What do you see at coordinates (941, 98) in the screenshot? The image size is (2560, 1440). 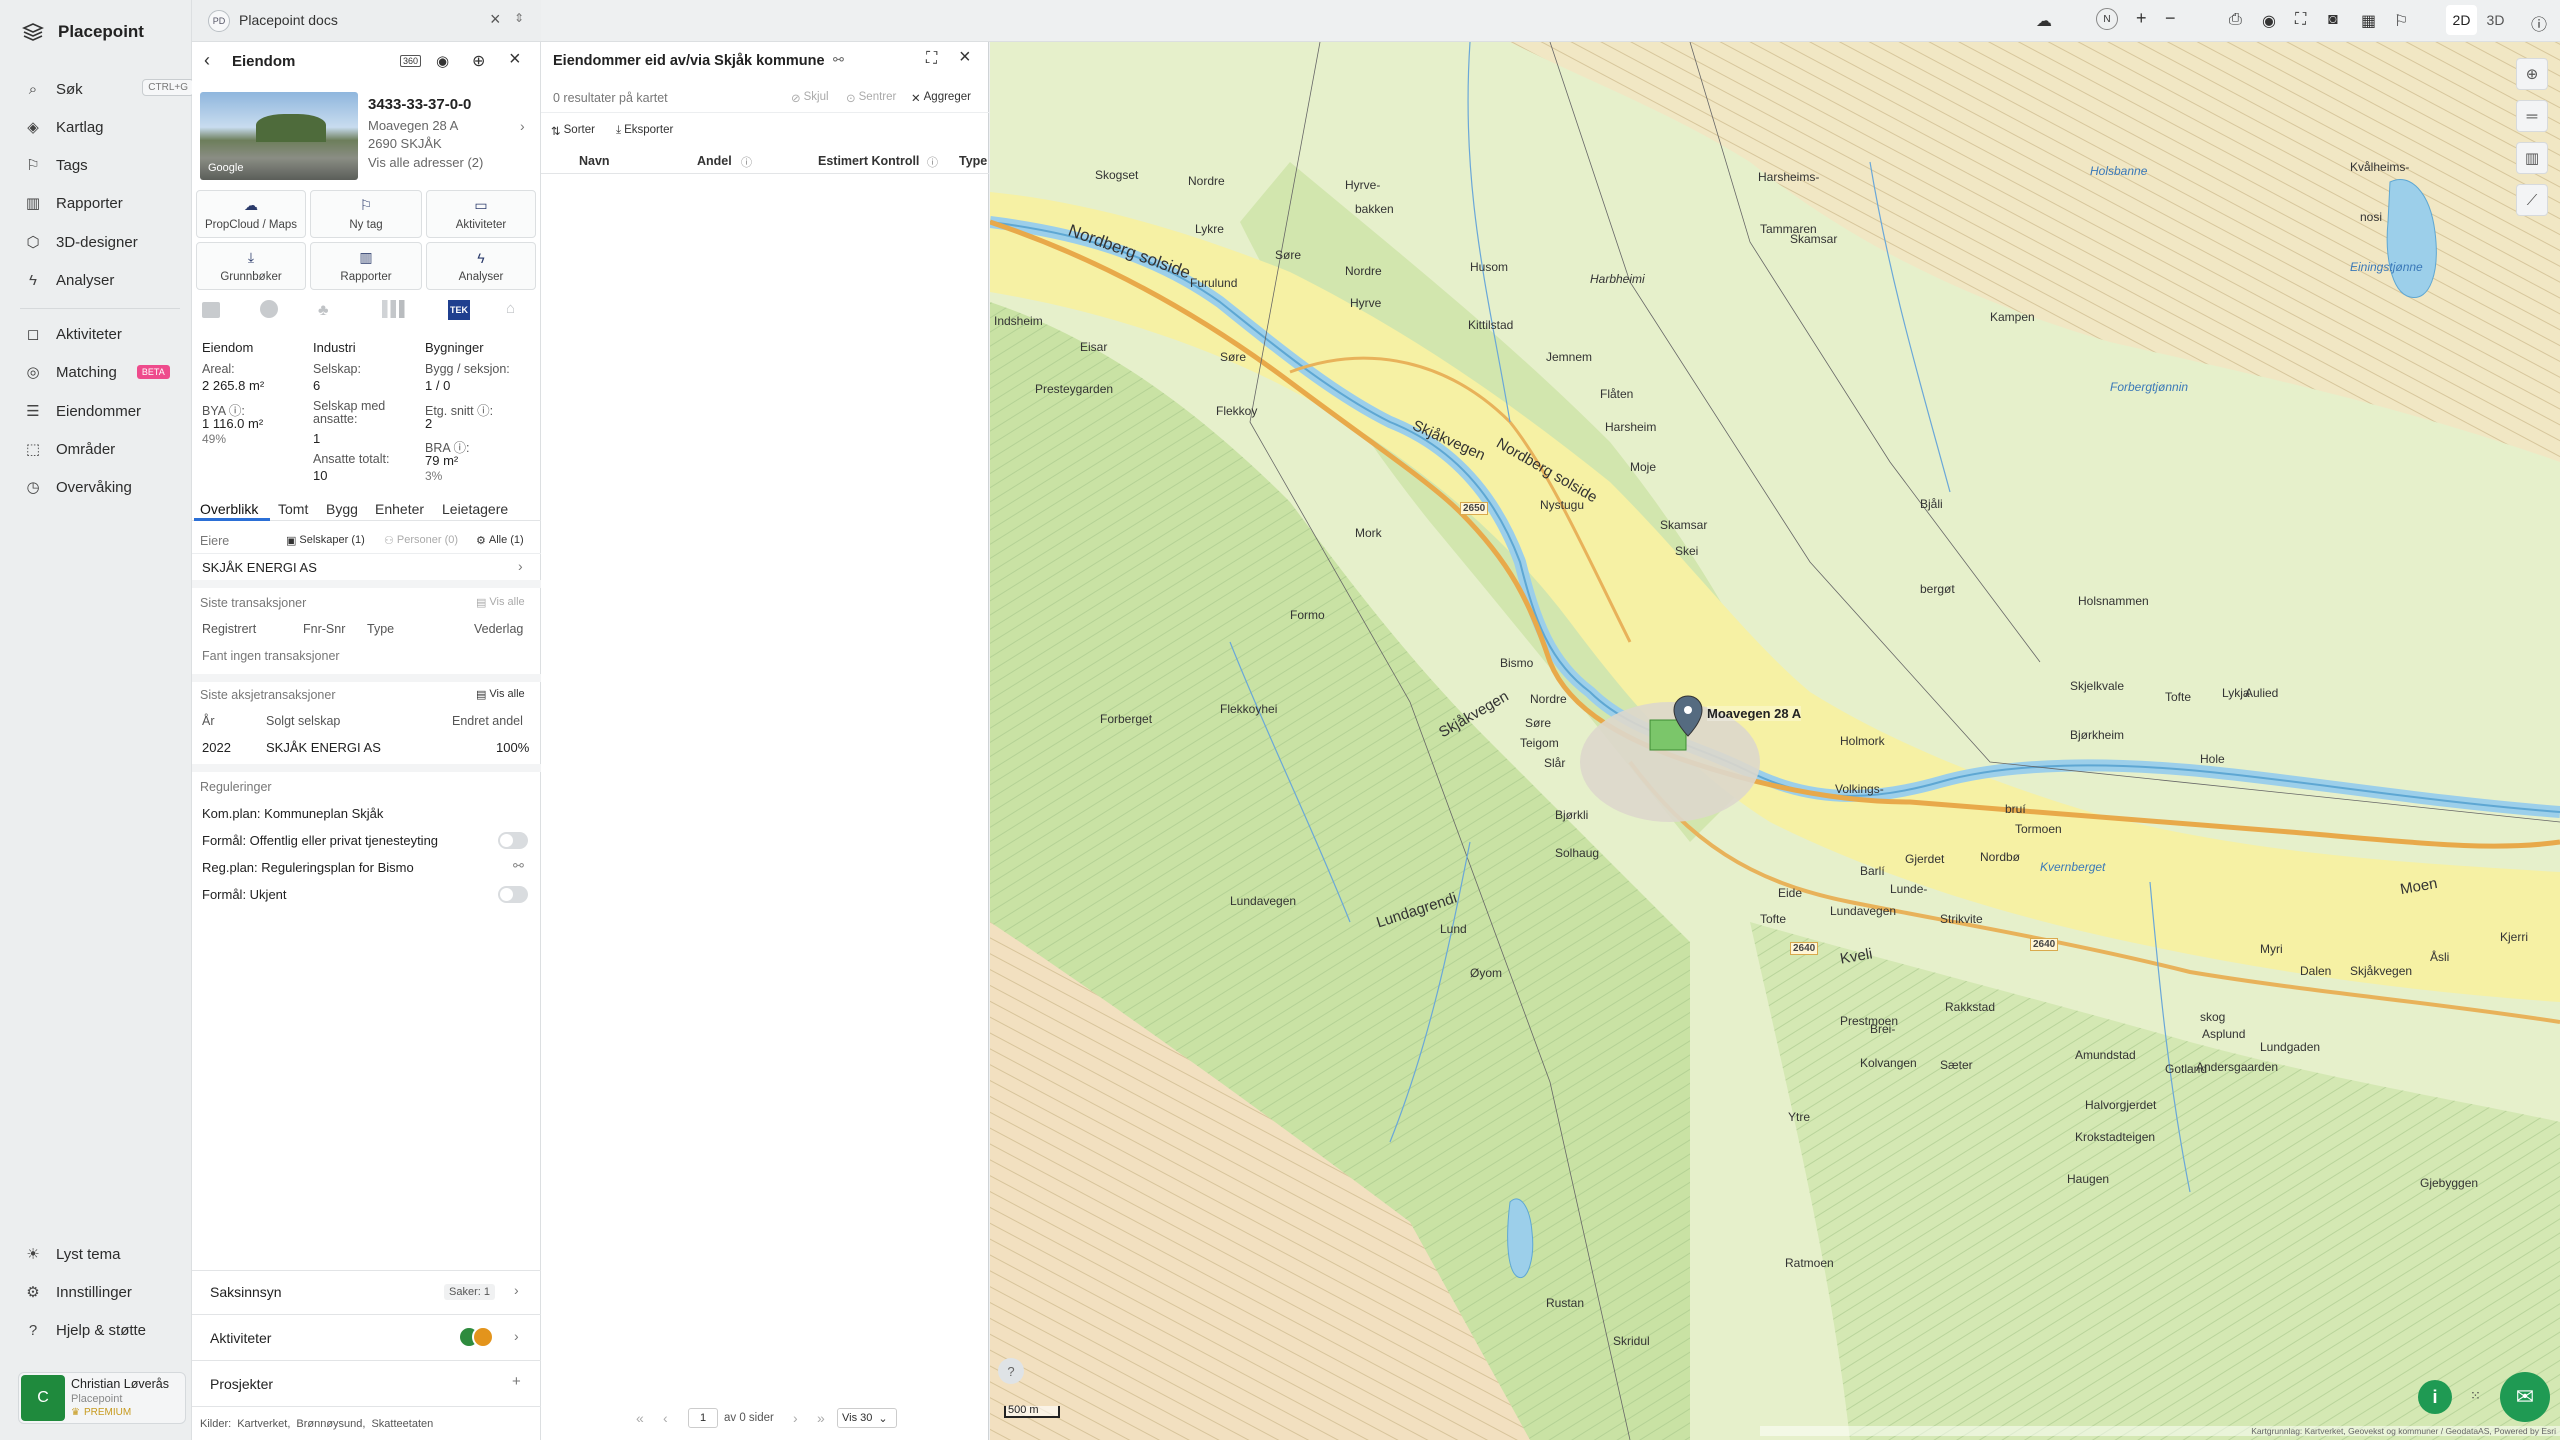 I see `aggregate-button: ✕ Aggreger` at bounding box center [941, 98].